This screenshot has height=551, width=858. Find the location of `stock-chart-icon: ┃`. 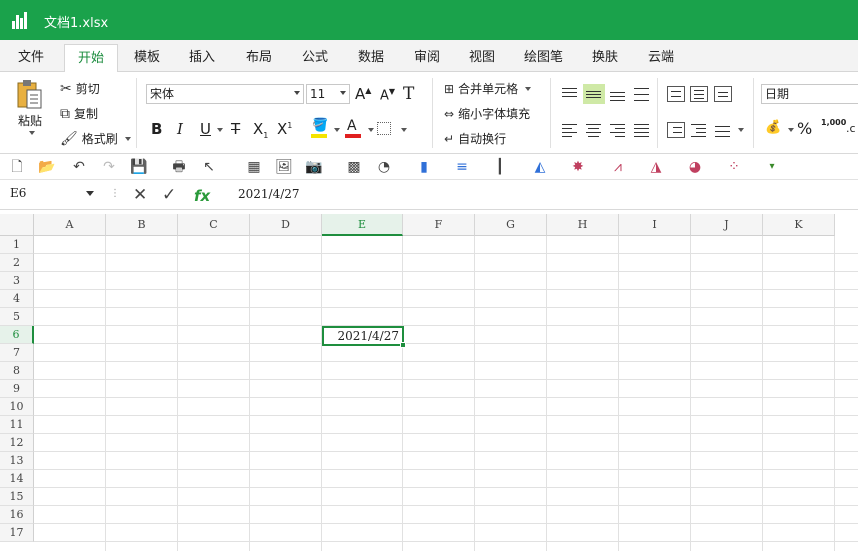

stock-chart-icon: ┃ is located at coordinates (500, 167).